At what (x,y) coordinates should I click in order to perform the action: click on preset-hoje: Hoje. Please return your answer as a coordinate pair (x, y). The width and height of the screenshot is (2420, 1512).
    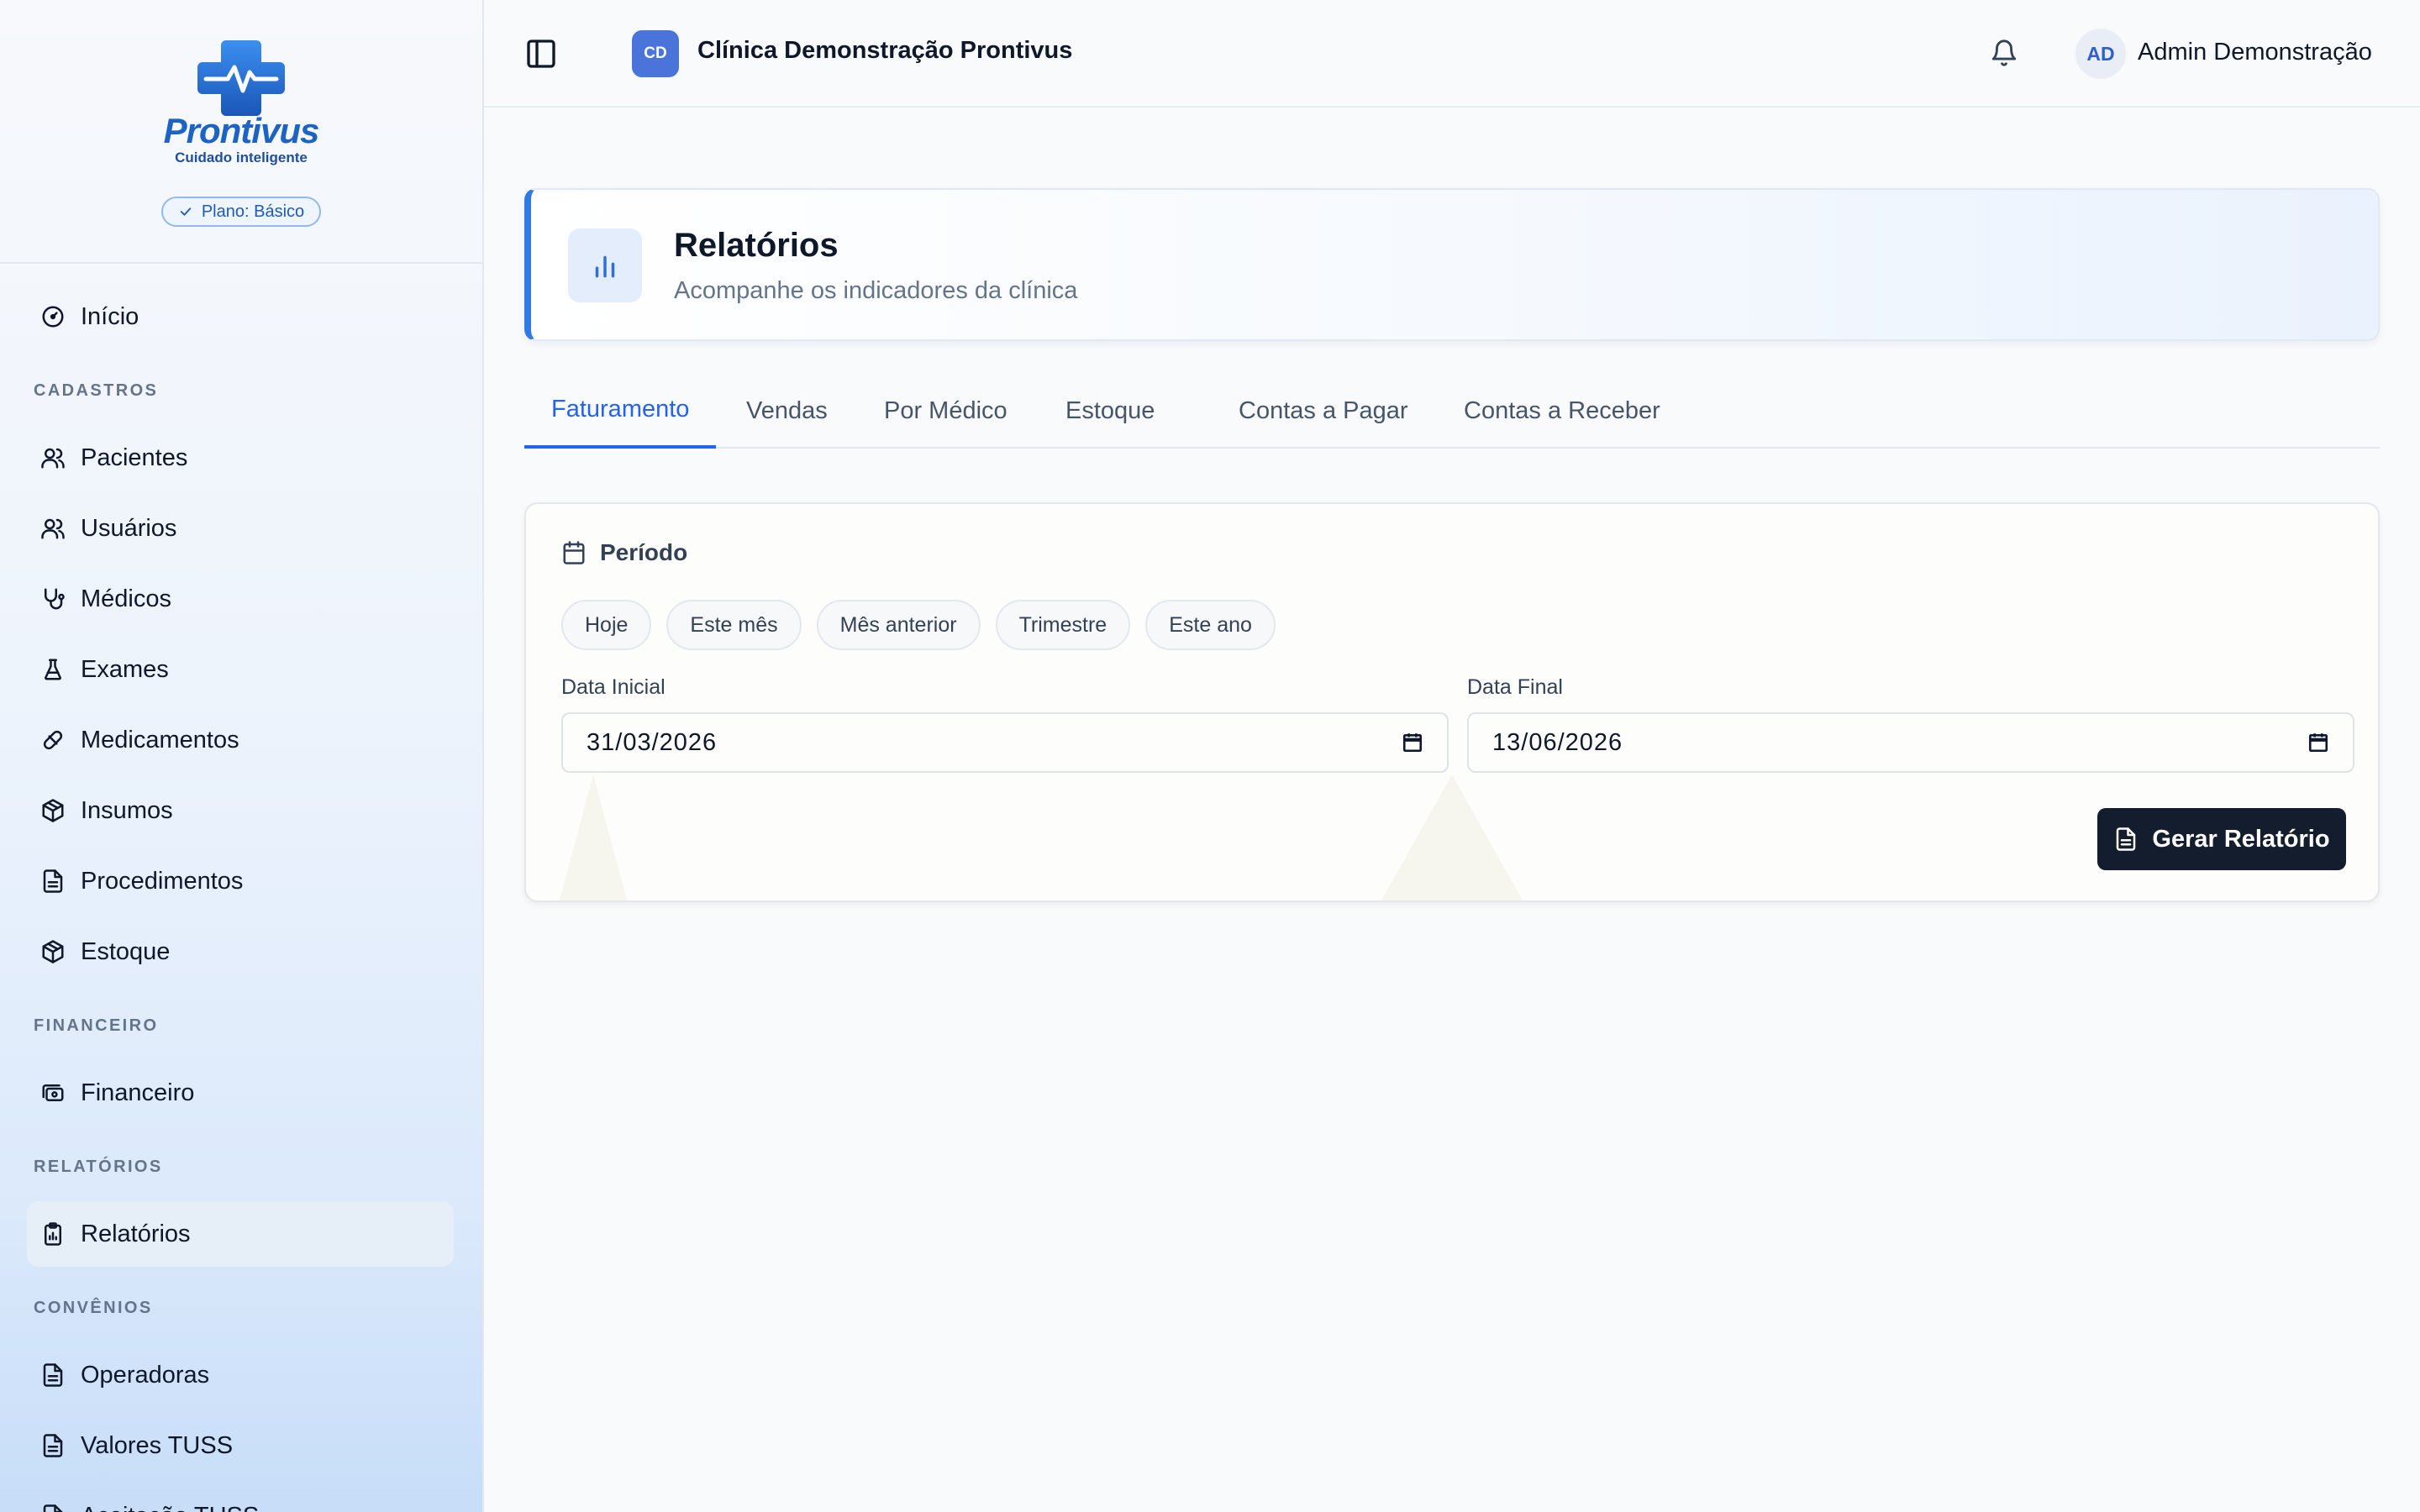
    Looking at the image, I should click on (606, 625).